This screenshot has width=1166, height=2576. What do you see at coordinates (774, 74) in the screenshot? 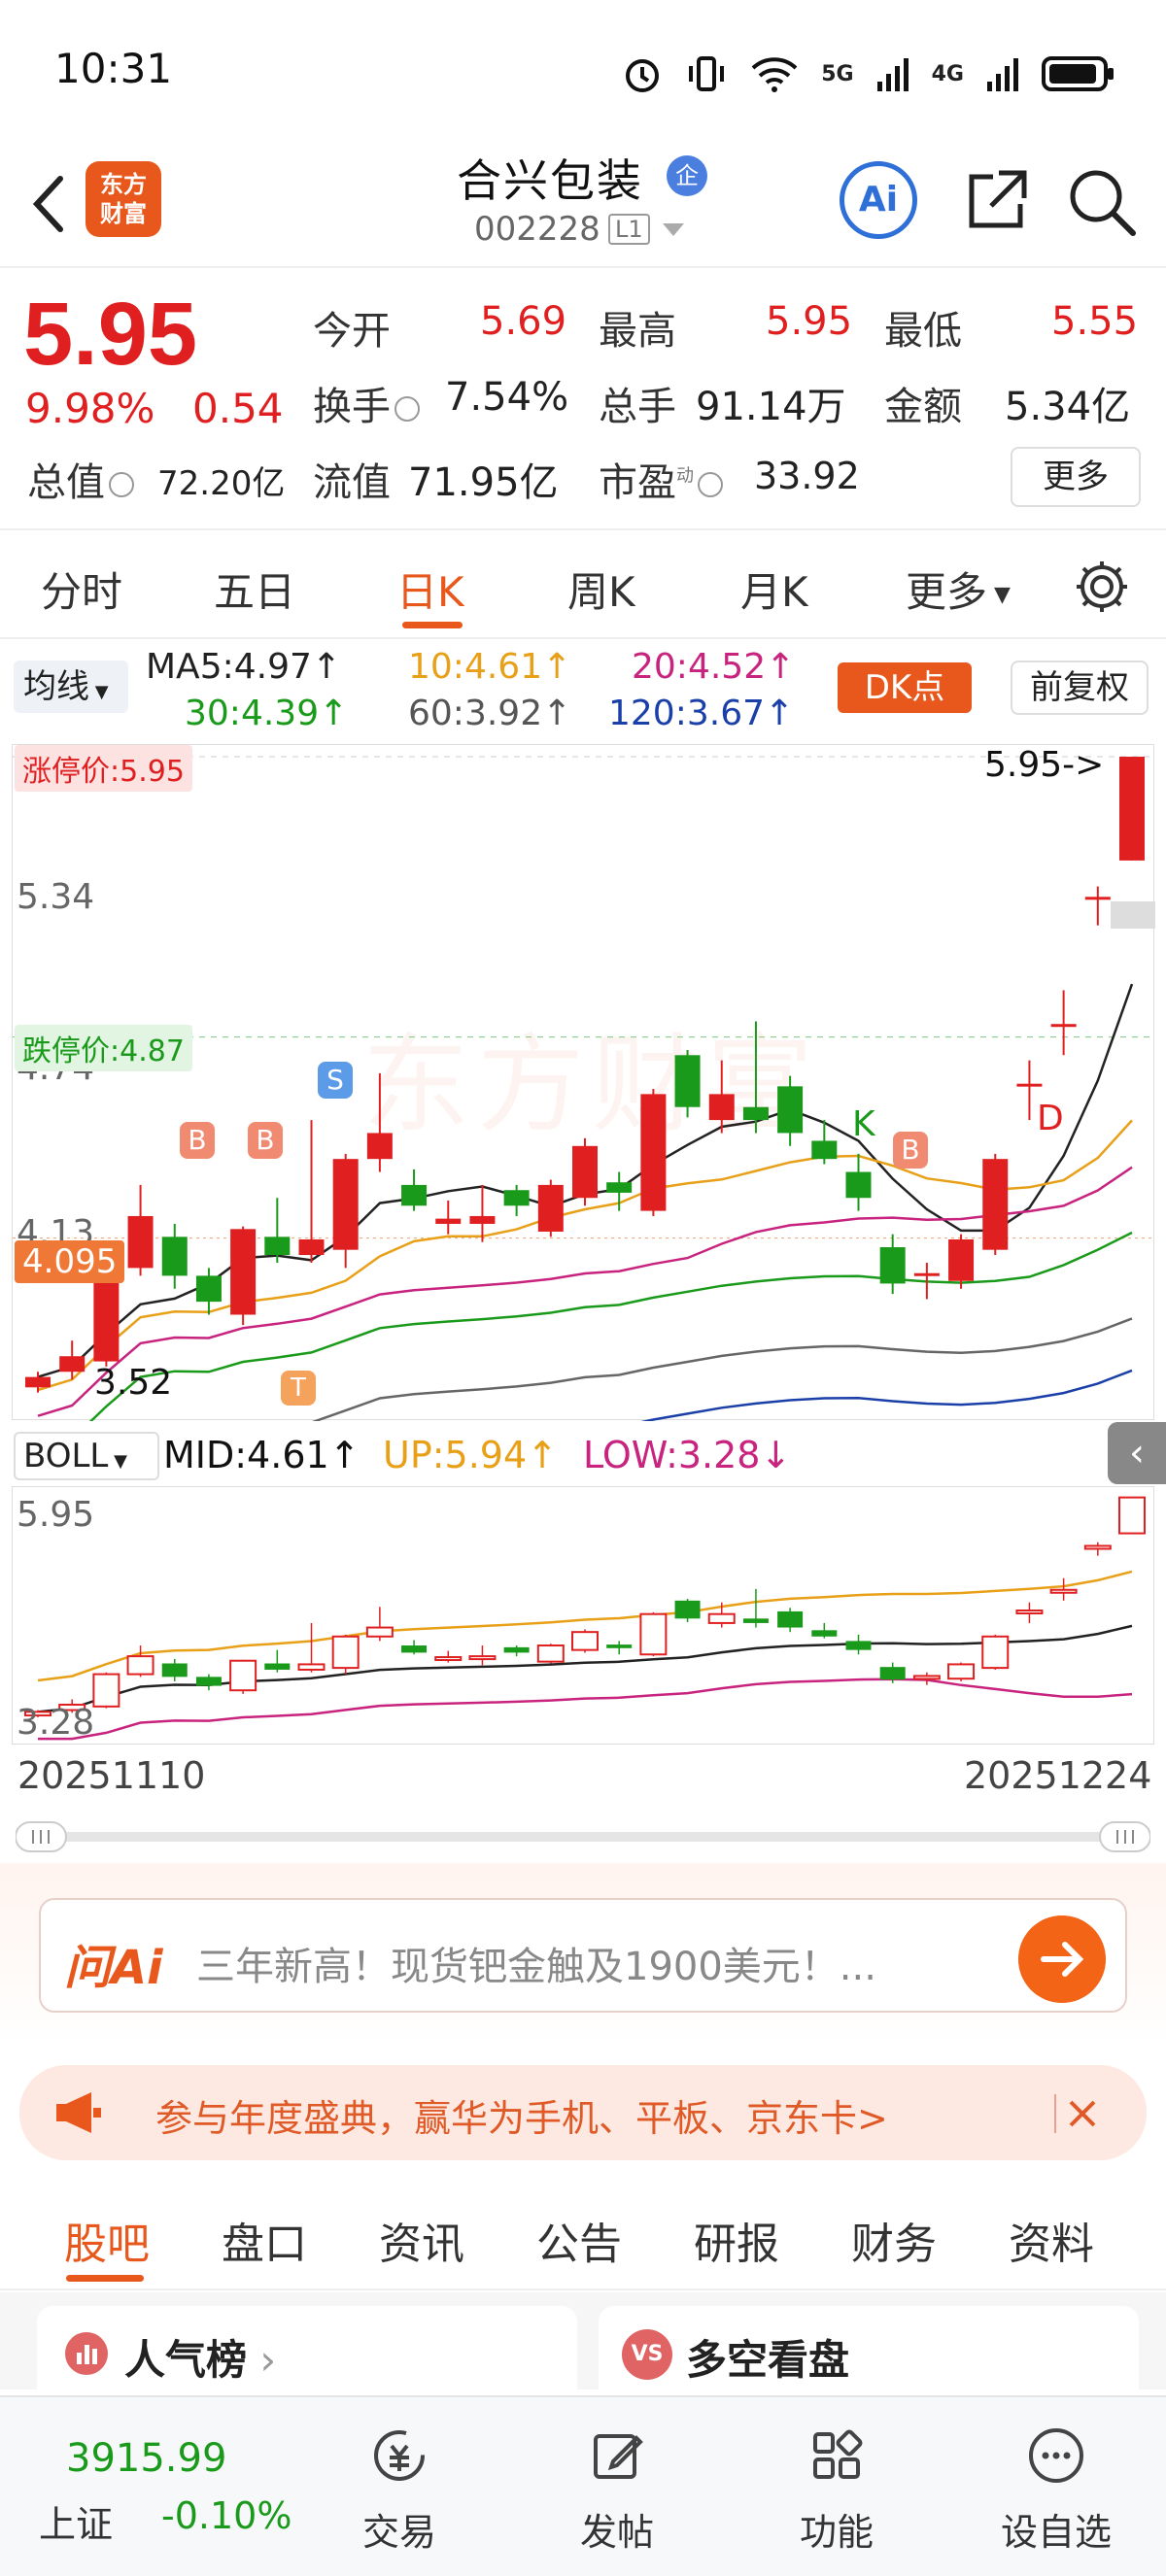
I see `wifi-icon` at bounding box center [774, 74].